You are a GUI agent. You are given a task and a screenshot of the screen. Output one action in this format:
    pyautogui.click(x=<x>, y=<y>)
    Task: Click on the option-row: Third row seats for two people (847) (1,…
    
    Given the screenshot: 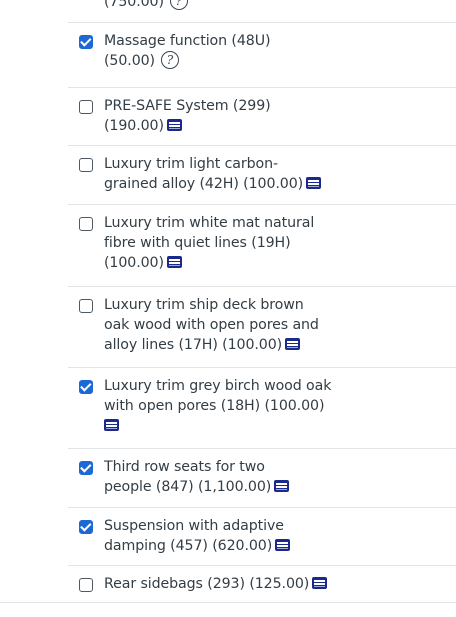 What is the action you would take?
    pyautogui.click(x=262, y=478)
    